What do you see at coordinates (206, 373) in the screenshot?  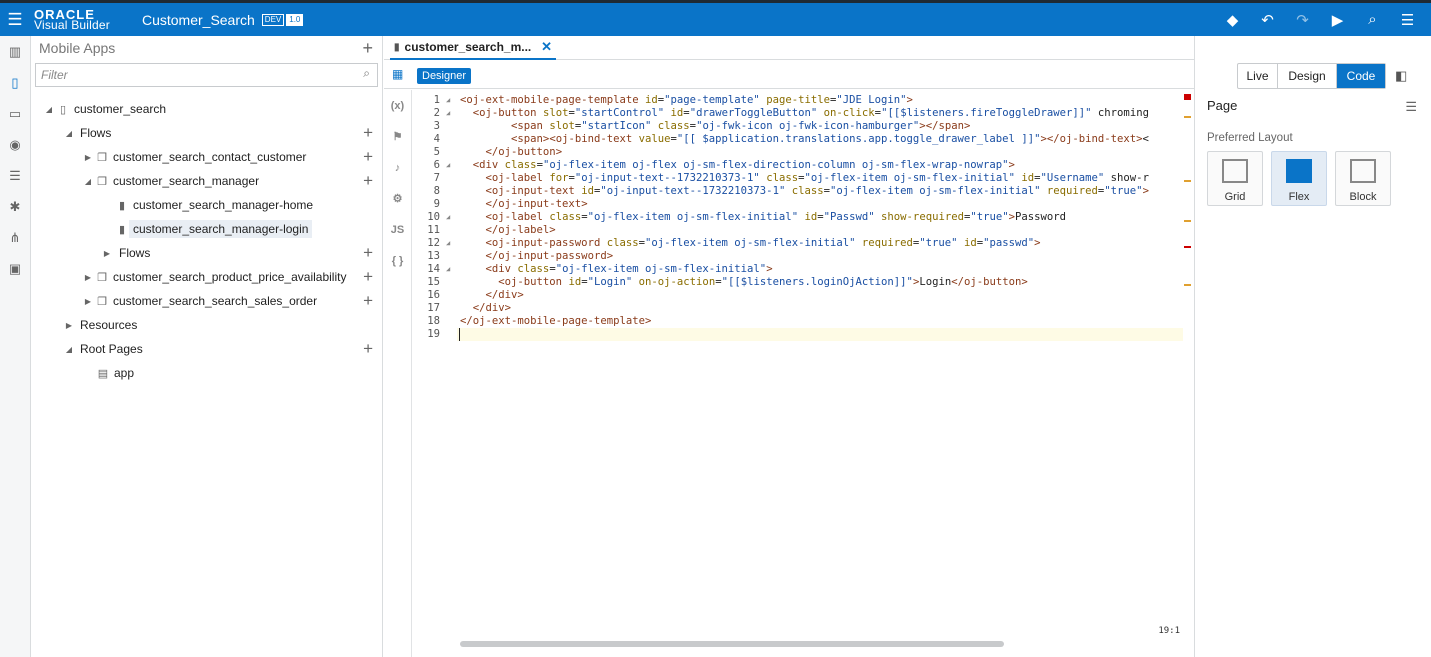 I see `tree-item-app: ▤ app` at bounding box center [206, 373].